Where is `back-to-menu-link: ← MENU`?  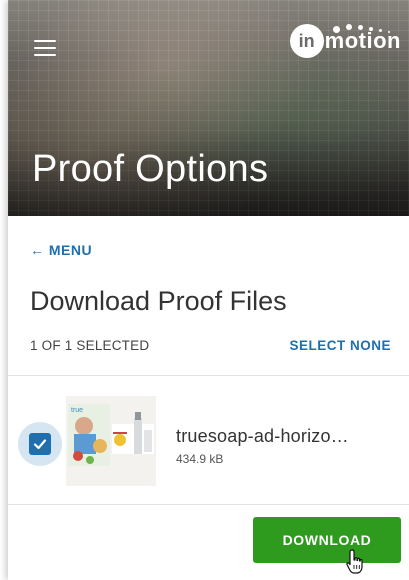 back-to-menu-link: ← MENU is located at coordinates (61, 250).